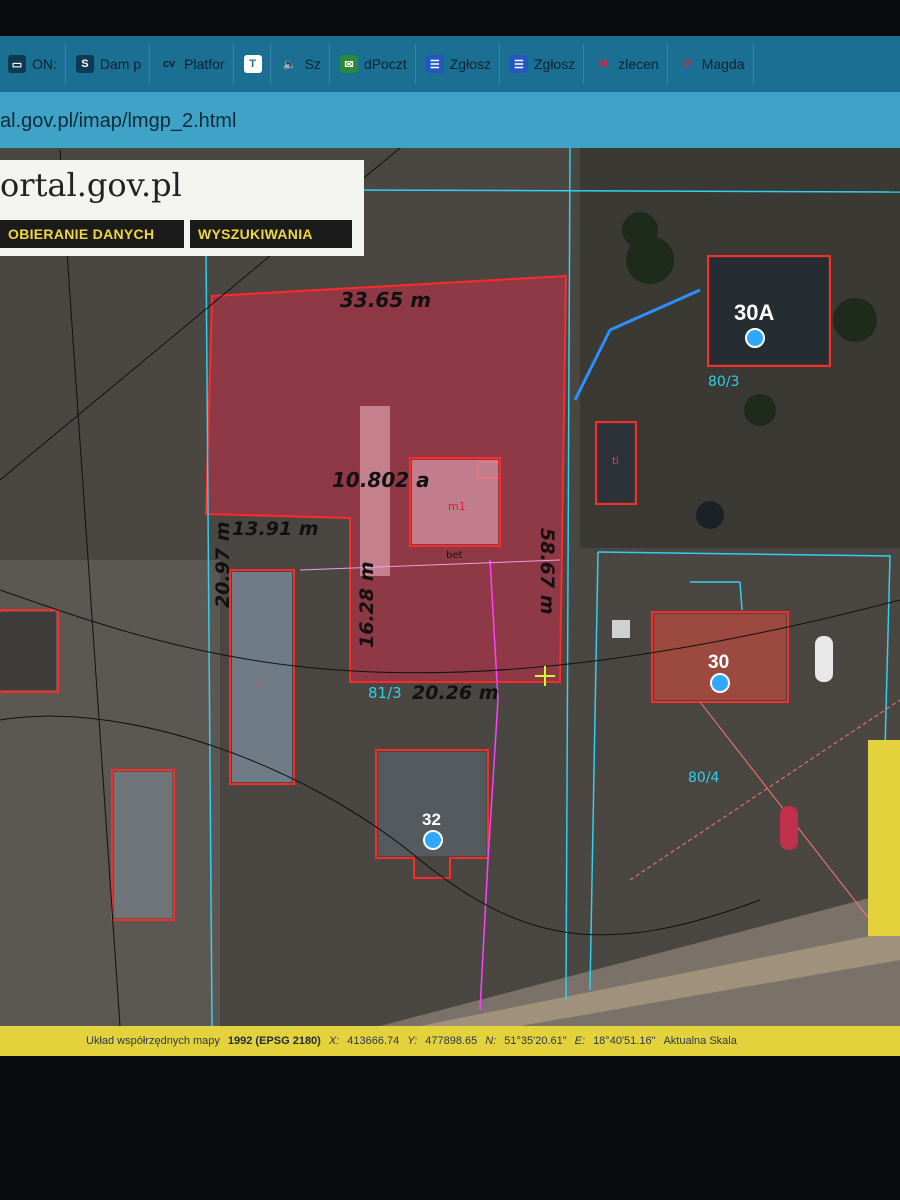 Image resolution: width=900 pixels, height=1200 pixels. What do you see at coordinates (92, 234) in the screenshot?
I see `nav-data-download: OBIERANIE DANYCH` at bounding box center [92, 234].